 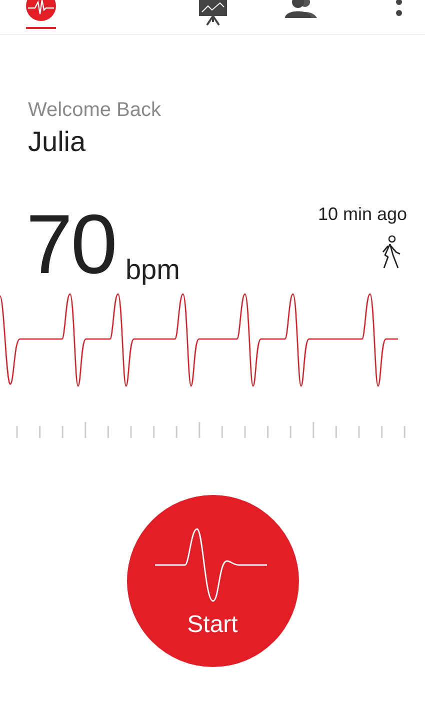 I want to click on measurement-time: 10 min ago, so click(x=362, y=214).